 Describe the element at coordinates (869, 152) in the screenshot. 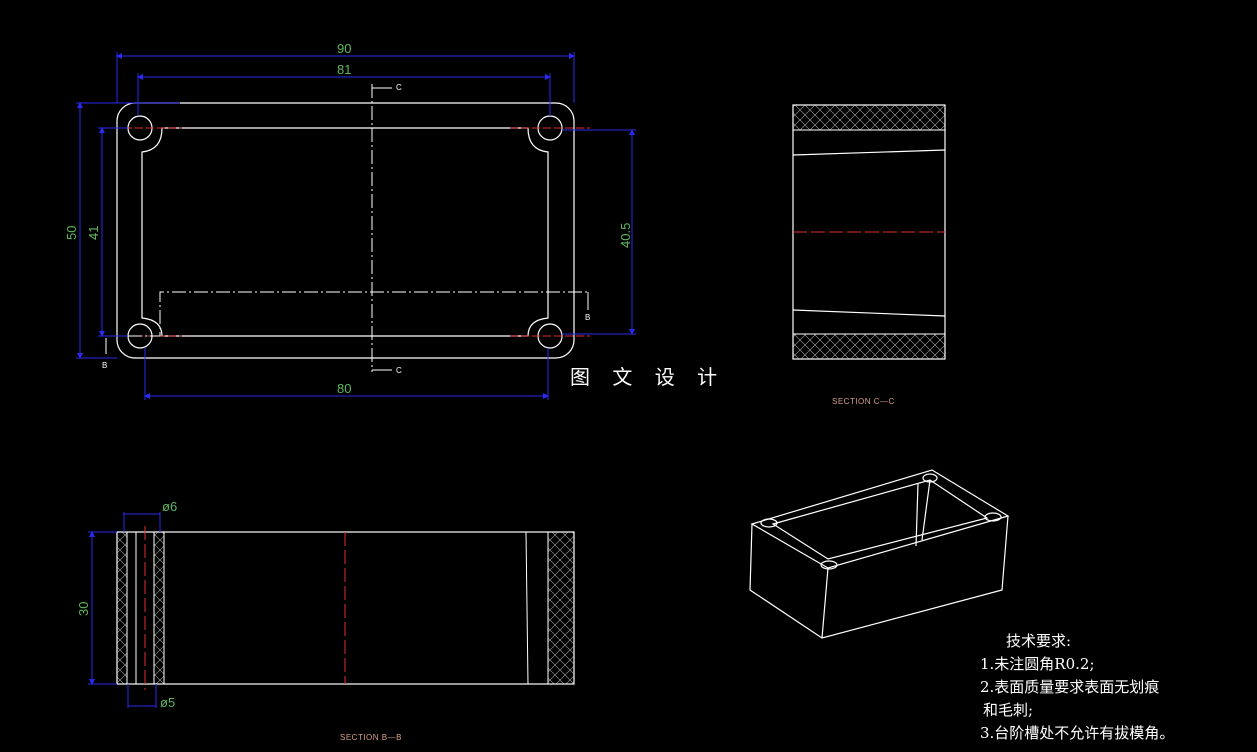

I see `section-cc-step-top` at that location.